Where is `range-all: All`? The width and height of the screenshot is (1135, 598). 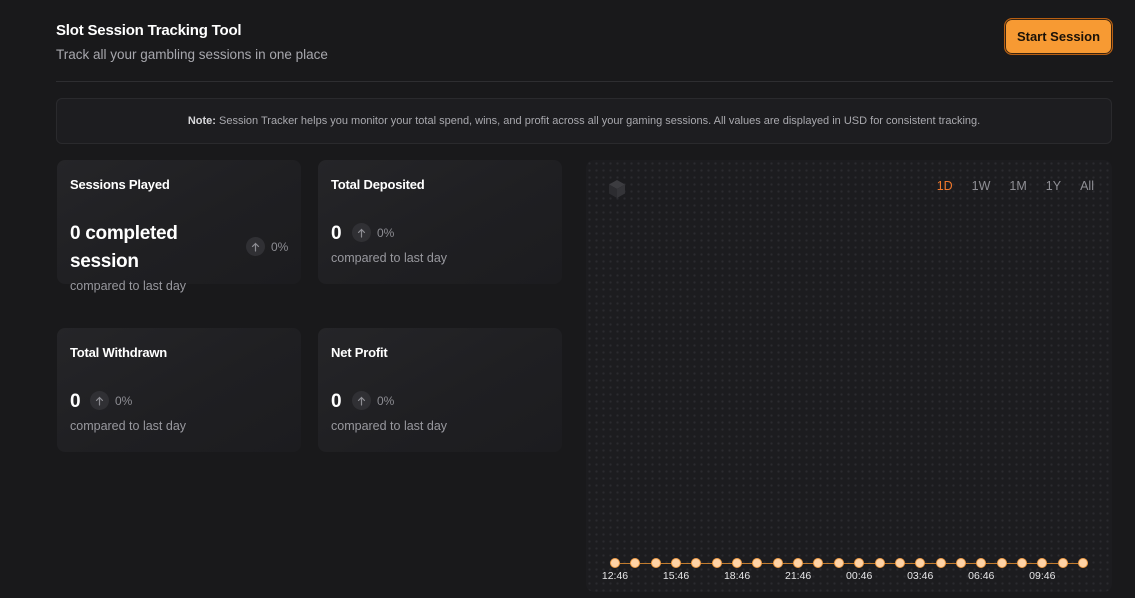
range-all: All is located at coordinates (1087, 186).